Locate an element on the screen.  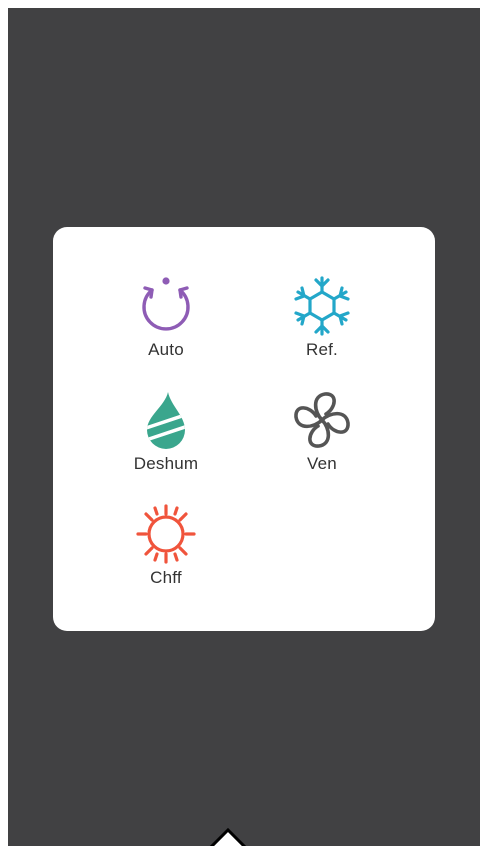
water-drop-icon is located at coordinates (166, 420).